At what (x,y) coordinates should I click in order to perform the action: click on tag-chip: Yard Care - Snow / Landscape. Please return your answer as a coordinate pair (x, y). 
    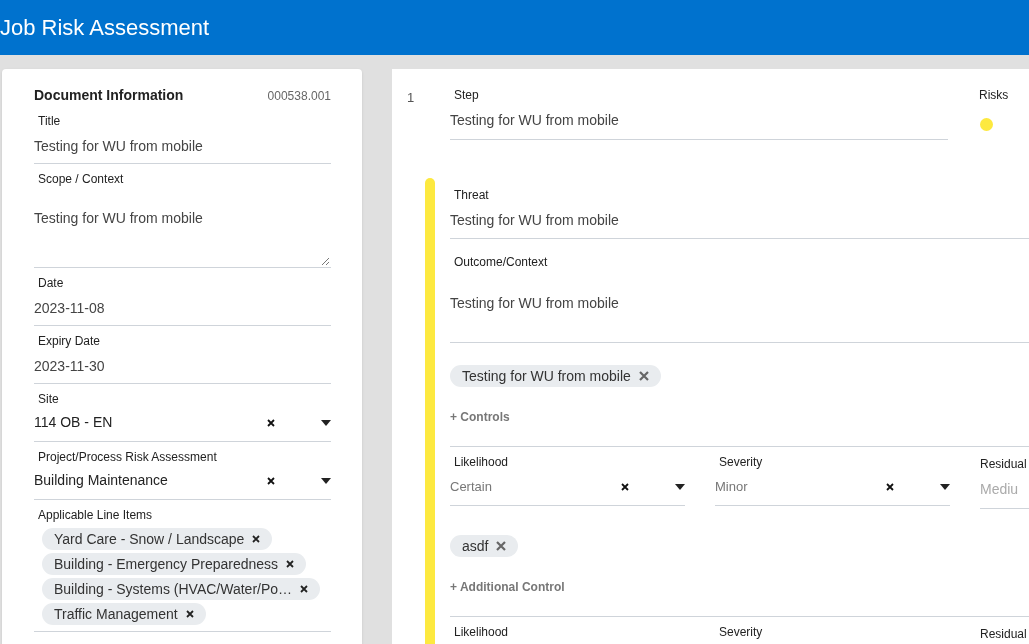
    Looking at the image, I should click on (157, 539).